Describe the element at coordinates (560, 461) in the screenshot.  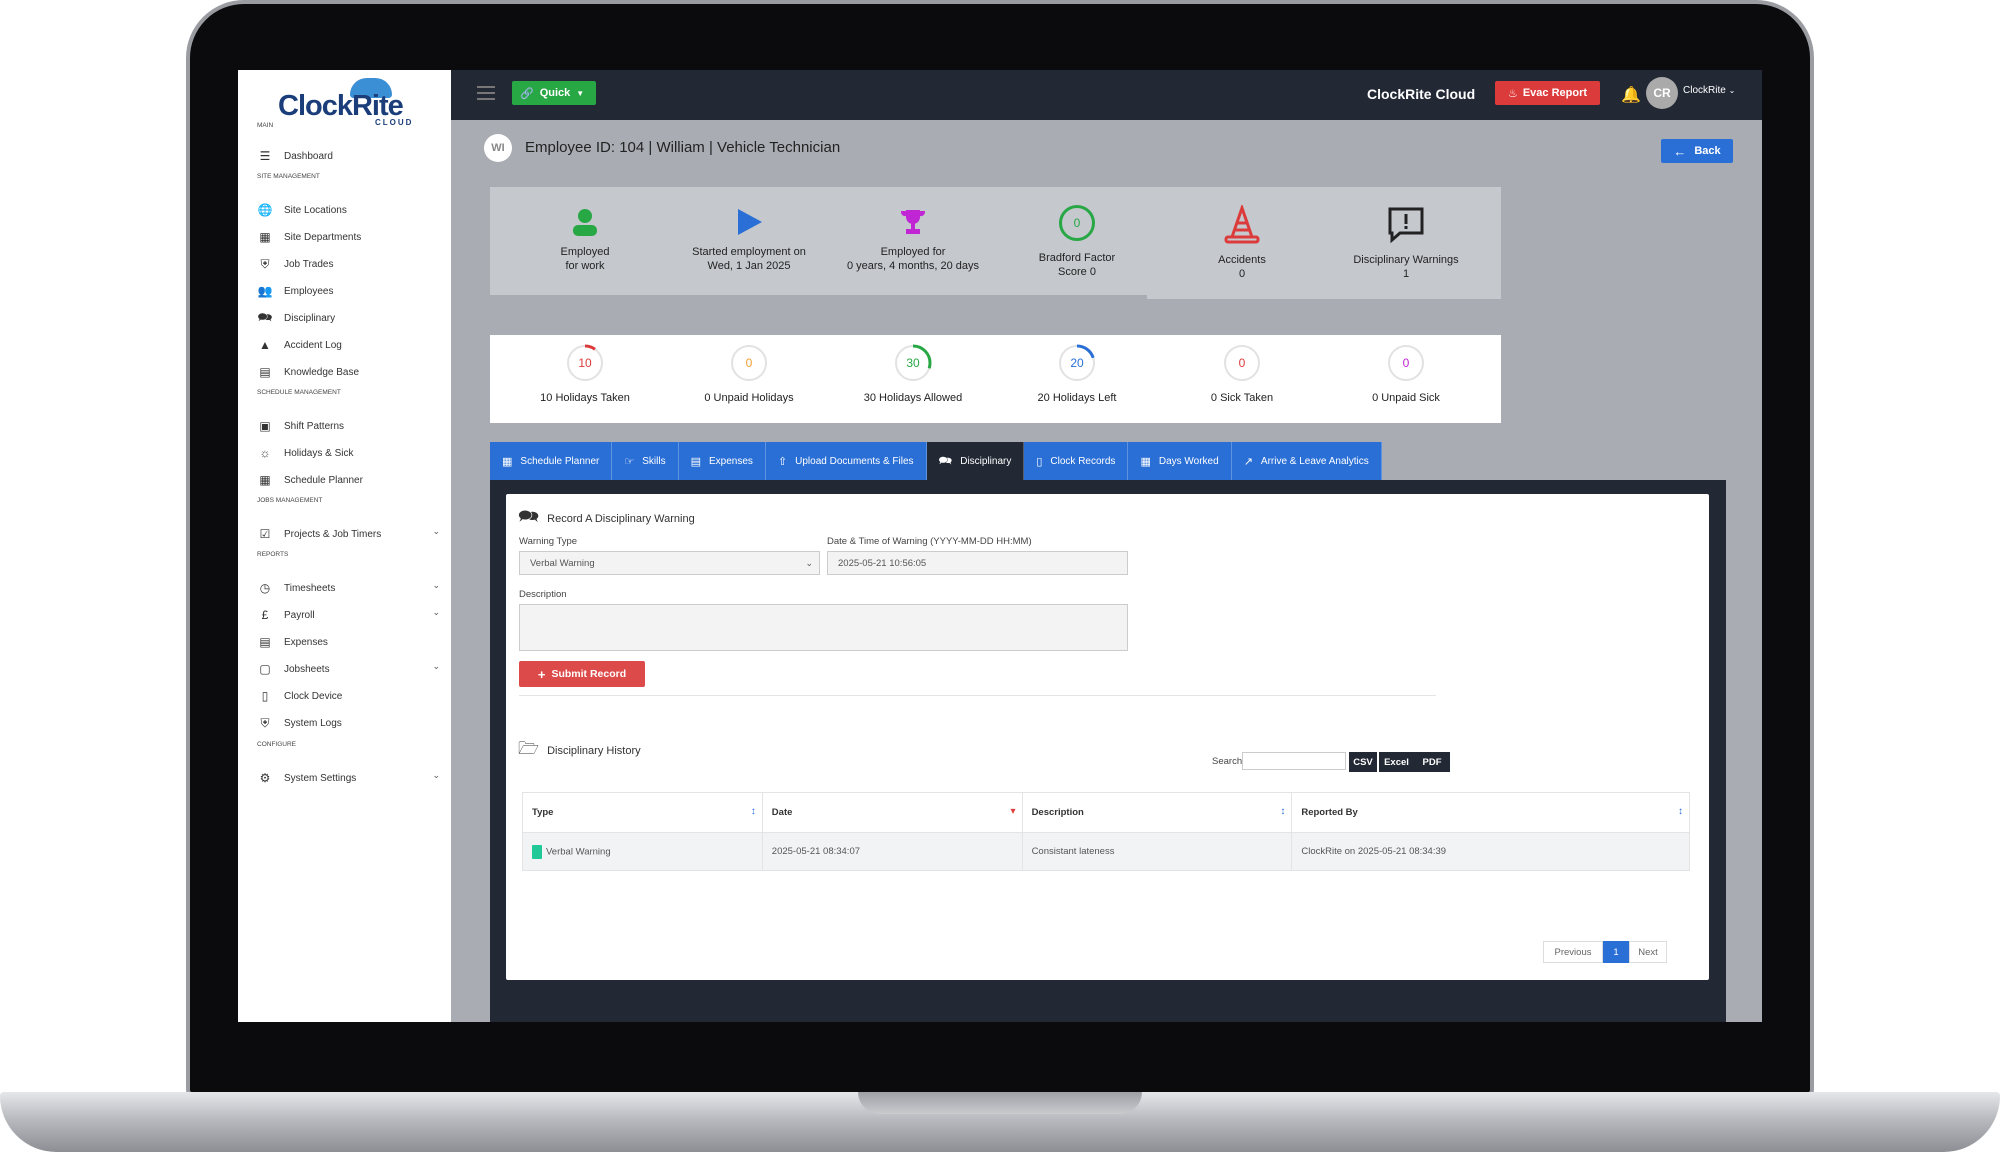
I see `tab-label: Schedule Planner` at that location.